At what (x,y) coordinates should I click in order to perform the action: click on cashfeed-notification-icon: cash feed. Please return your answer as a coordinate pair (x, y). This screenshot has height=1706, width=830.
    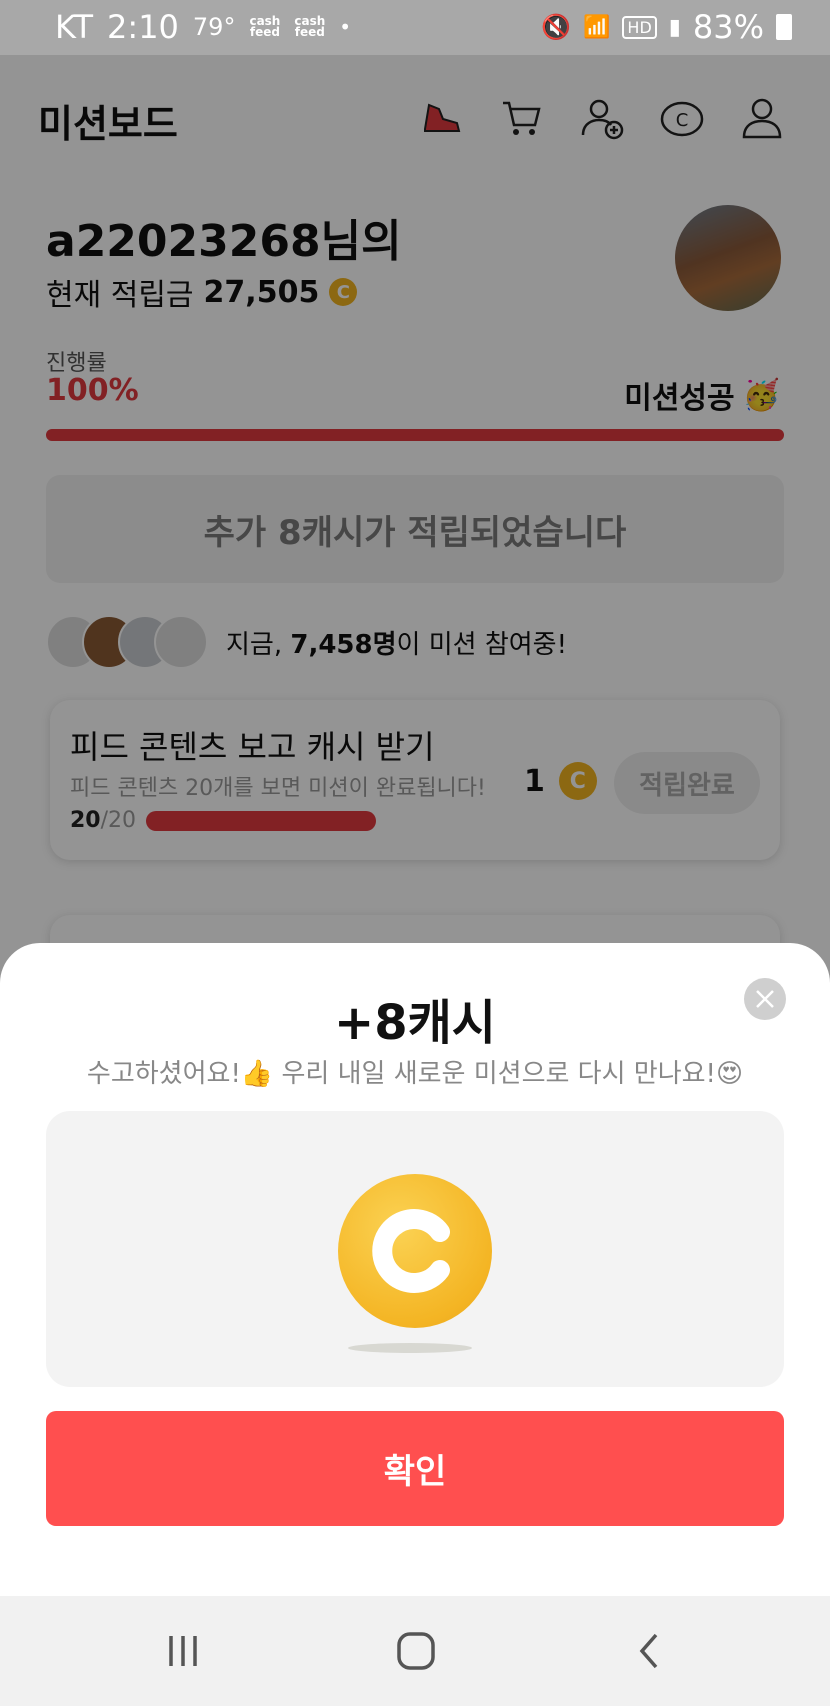
    Looking at the image, I should click on (265, 26).